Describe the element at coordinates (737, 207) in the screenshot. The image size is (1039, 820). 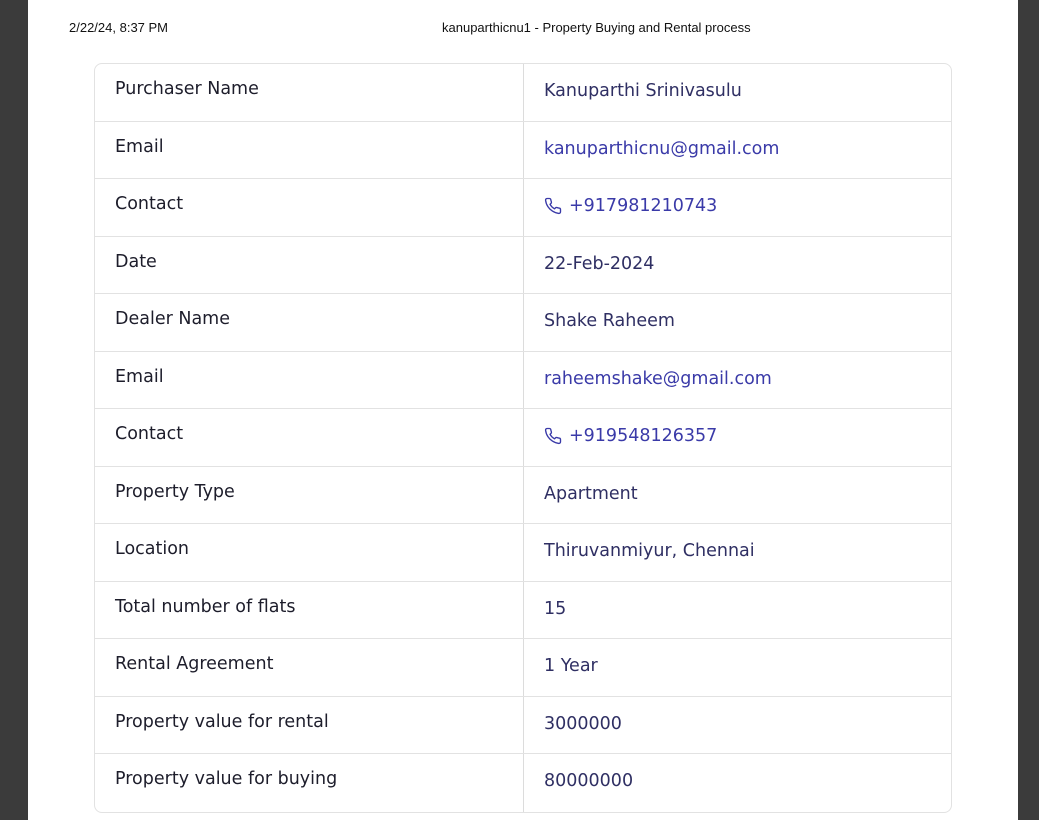
I see `purchaser-phone-link: +917981210743` at that location.